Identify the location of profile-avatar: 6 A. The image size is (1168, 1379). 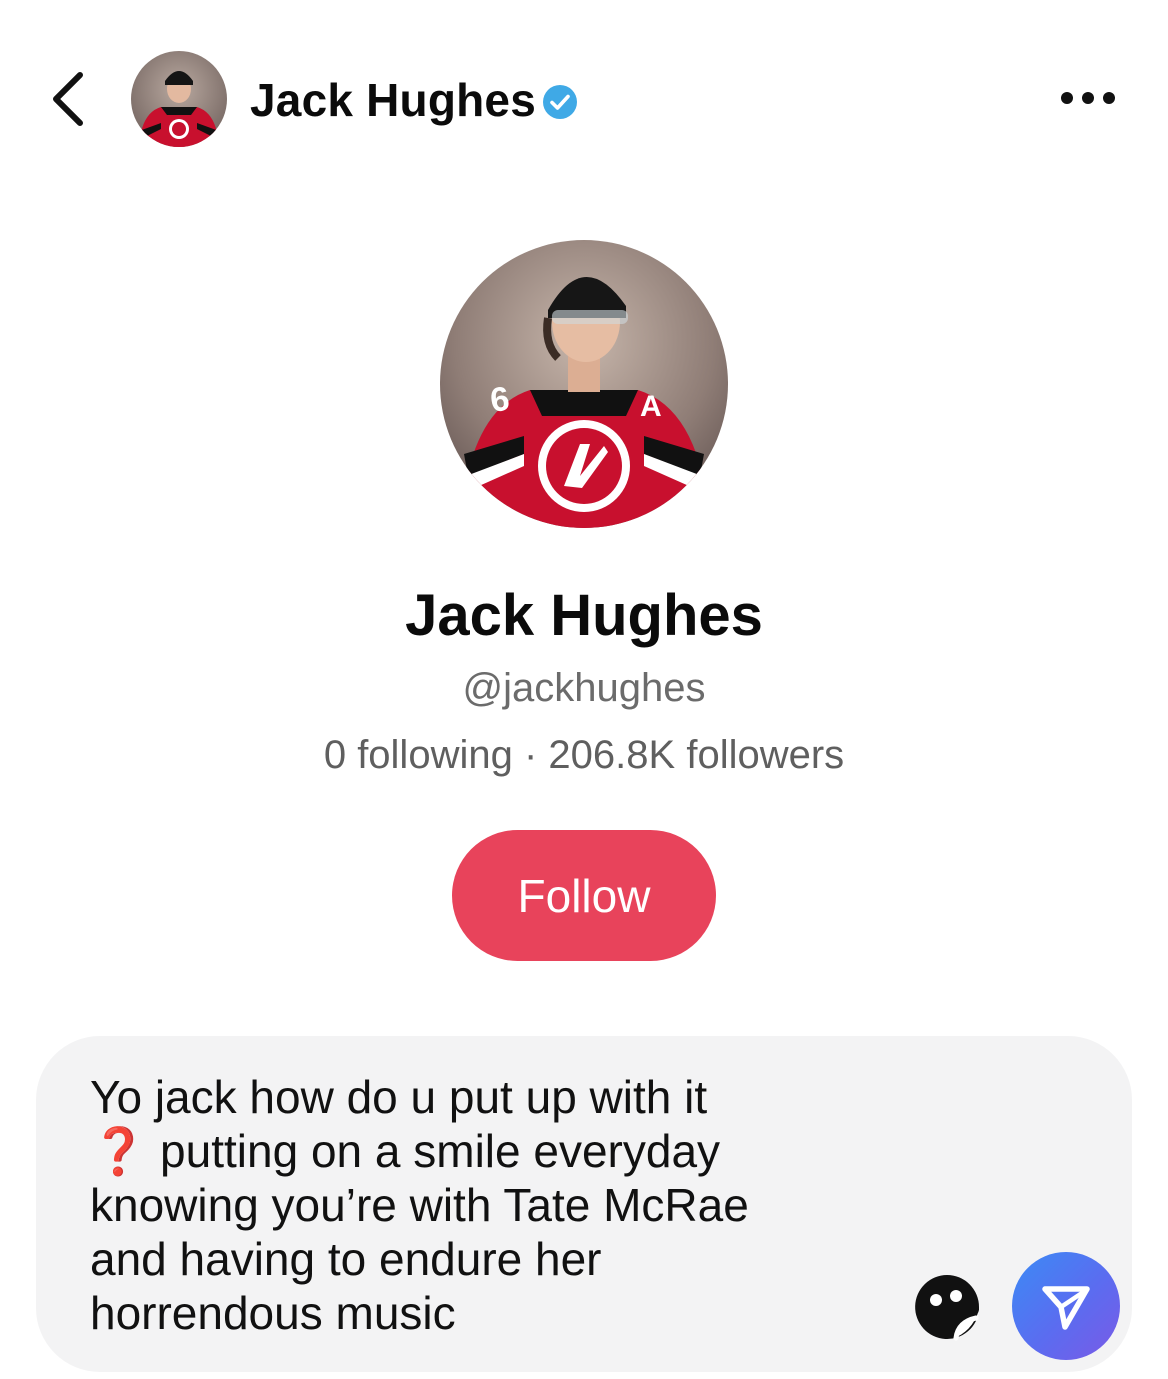
(584, 384).